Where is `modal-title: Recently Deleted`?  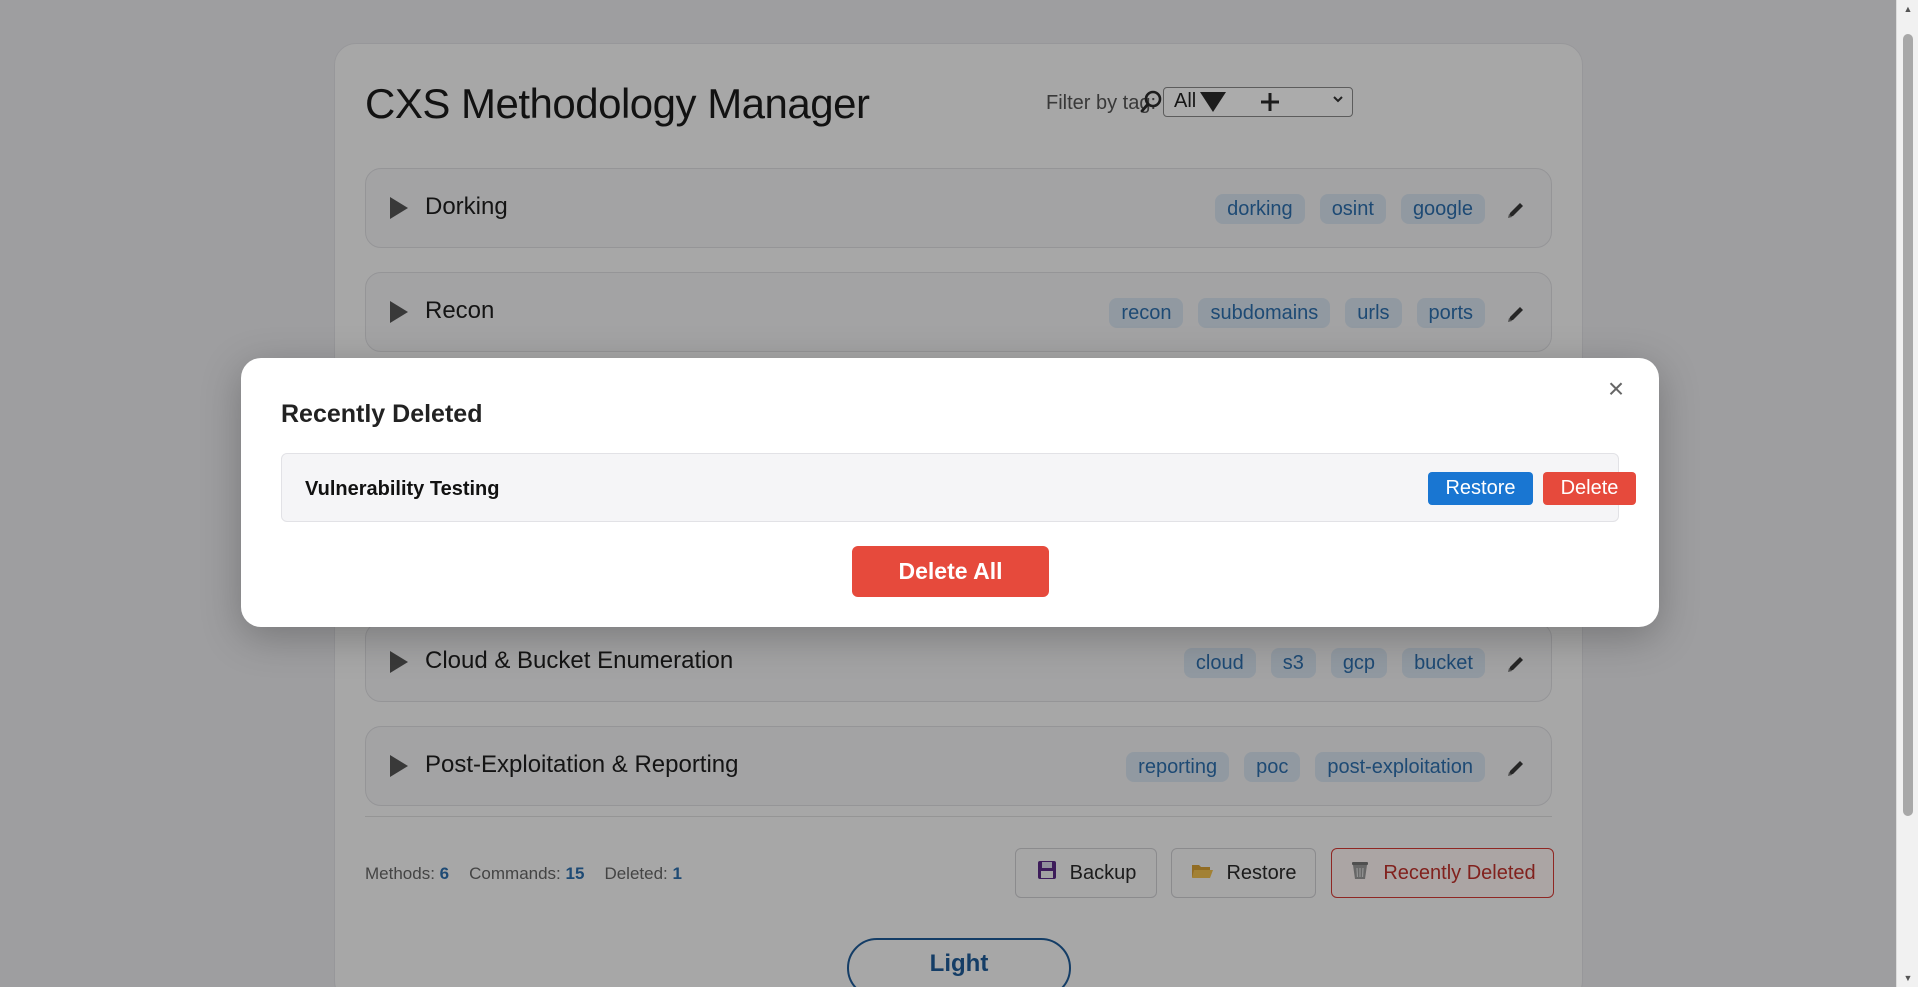 modal-title: Recently Deleted is located at coordinates (382, 414).